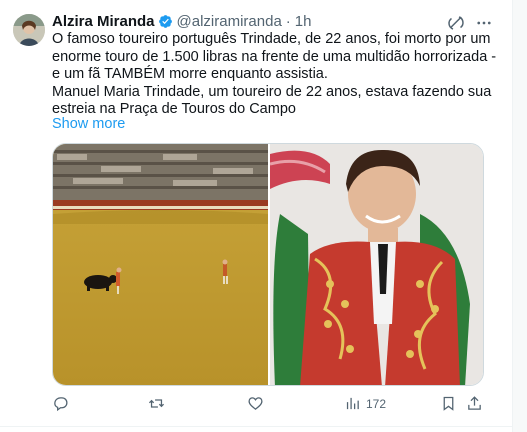 Image resolution: width=527 pixels, height=432 pixels. I want to click on bookmark-icon, so click(448, 403).